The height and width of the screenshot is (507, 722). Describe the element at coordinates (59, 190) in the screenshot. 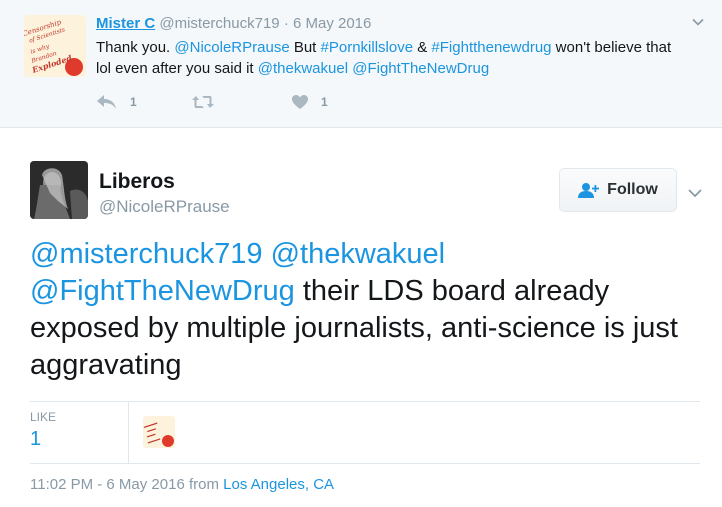

I see `tweet-author-avatar` at that location.